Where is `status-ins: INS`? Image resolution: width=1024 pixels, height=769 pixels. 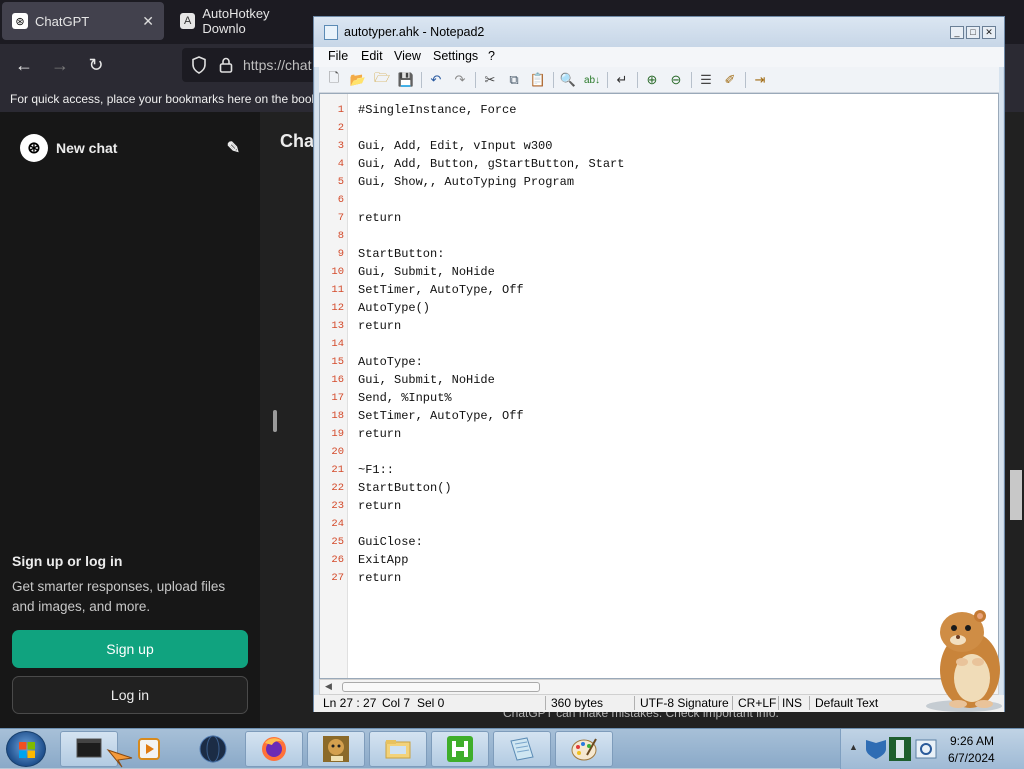 status-ins: INS is located at coordinates (792, 703).